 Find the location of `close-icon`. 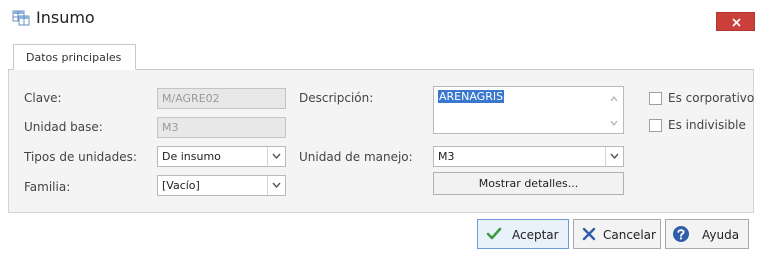

close-icon is located at coordinates (736, 22).